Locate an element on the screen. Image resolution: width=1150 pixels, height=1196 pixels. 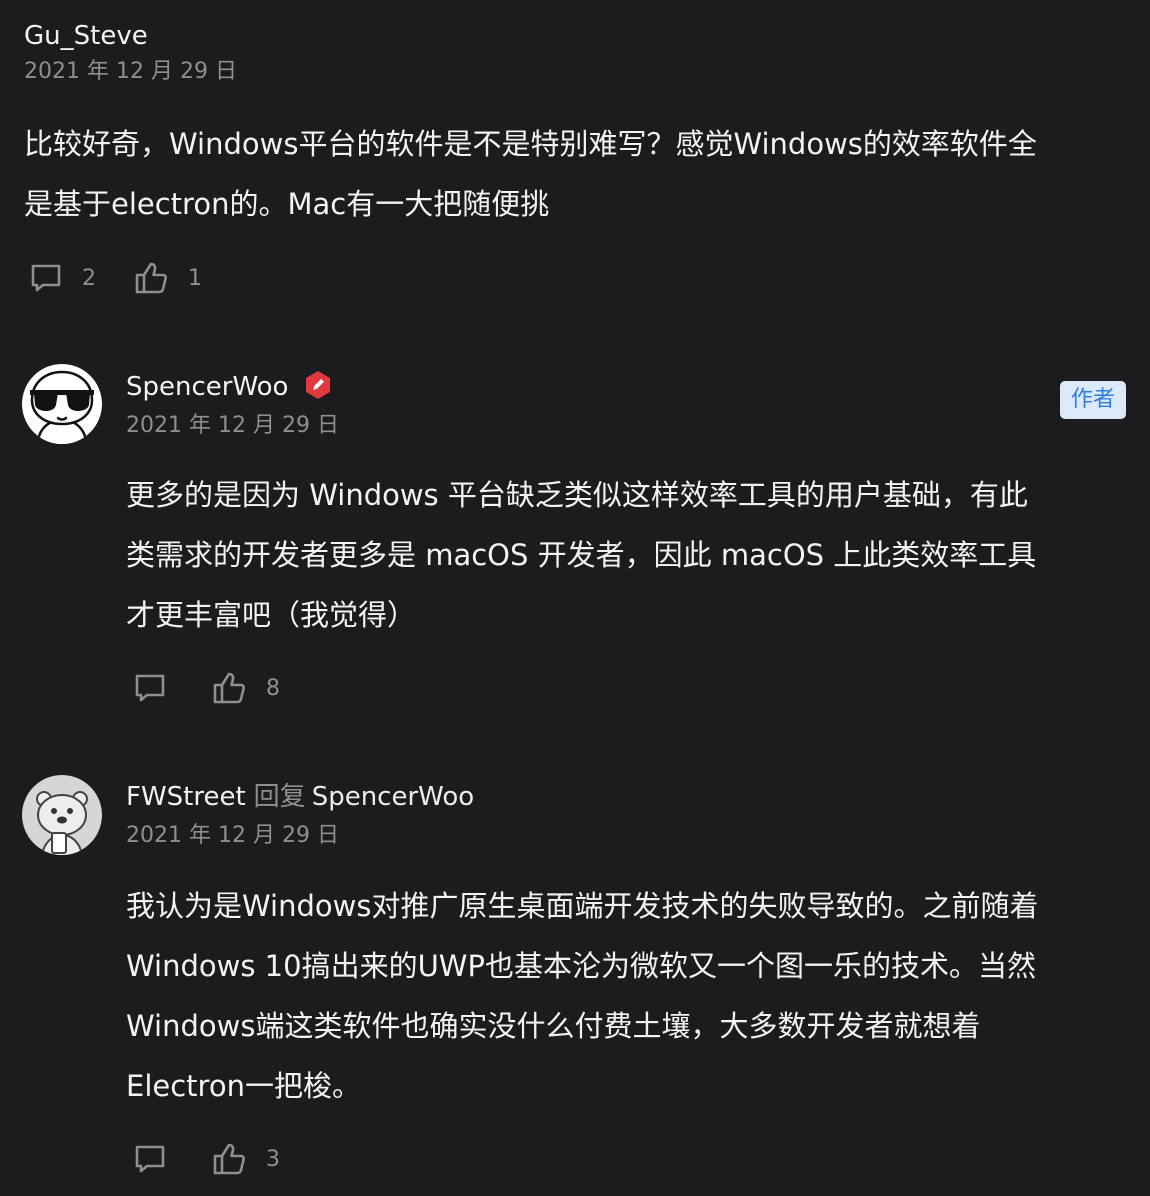
like-count: 8 is located at coordinates (273, 688).